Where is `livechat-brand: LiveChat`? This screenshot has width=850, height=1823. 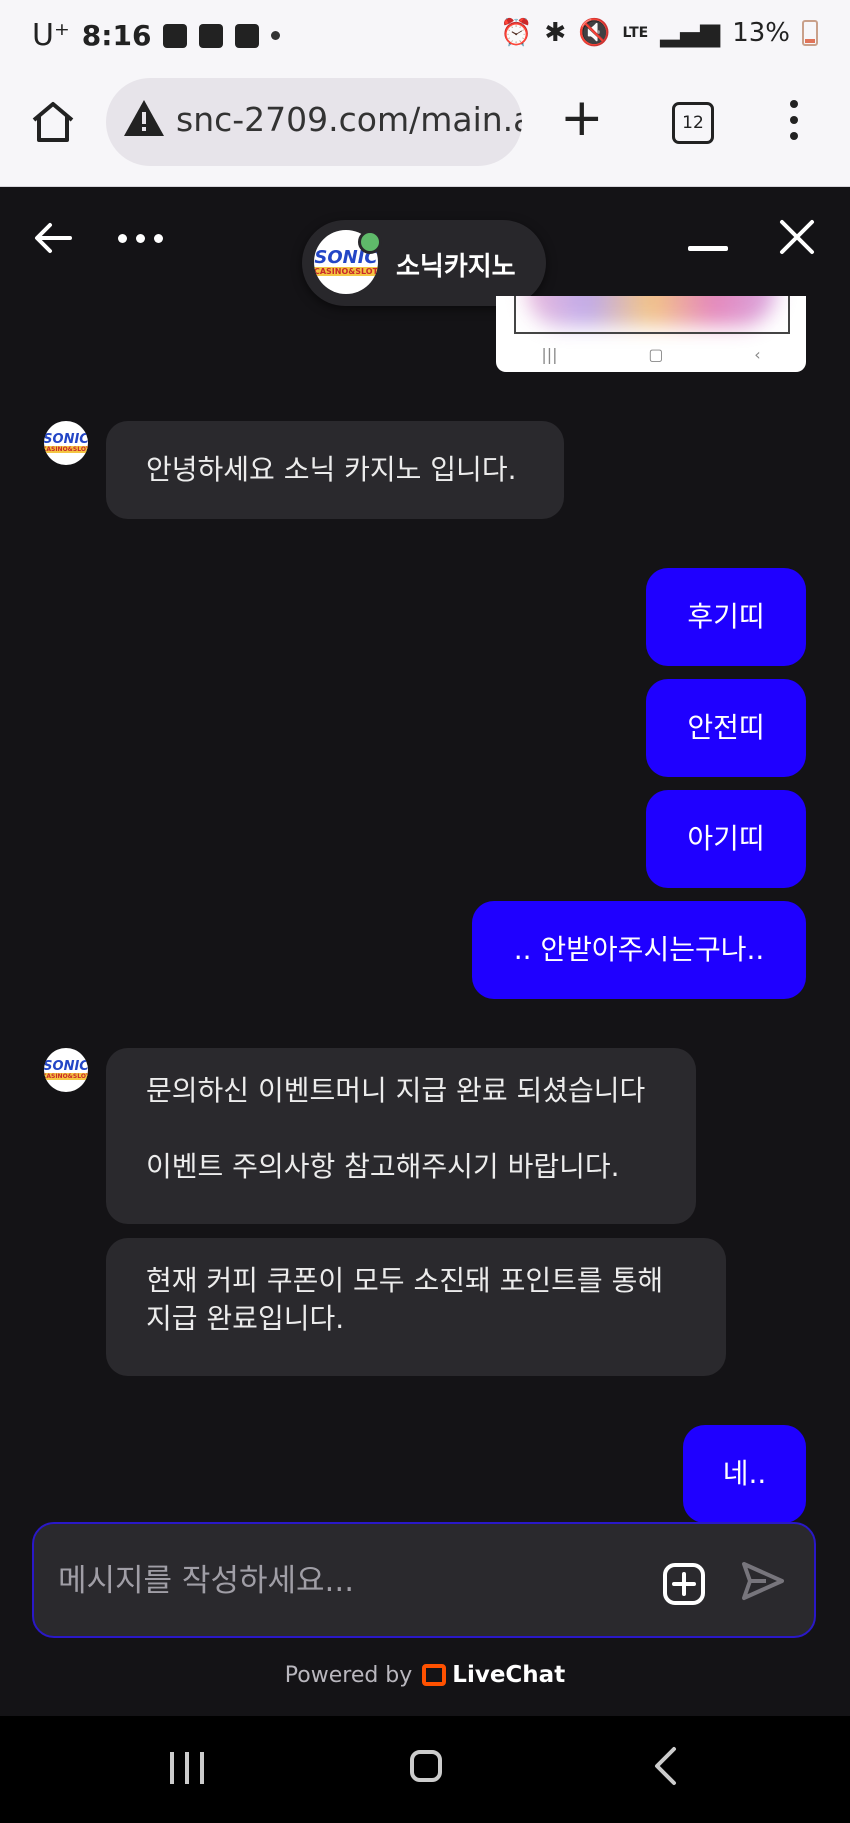 livechat-brand: LiveChat is located at coordinates (493, 1675).